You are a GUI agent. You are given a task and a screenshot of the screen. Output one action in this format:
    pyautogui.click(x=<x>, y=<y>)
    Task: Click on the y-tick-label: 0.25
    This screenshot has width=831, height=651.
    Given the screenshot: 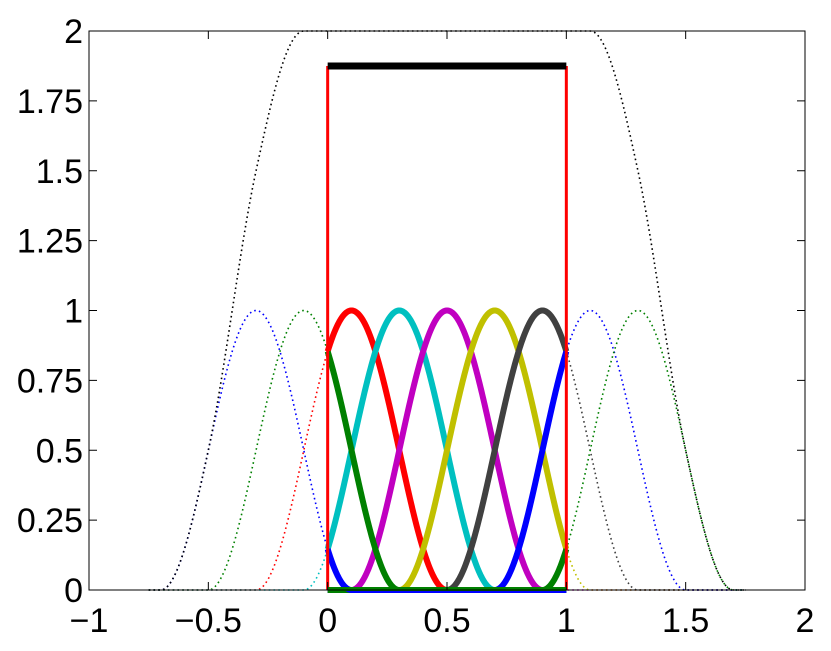 What is the action you would take?
    pyautogui.click(x=50, y=521)
    